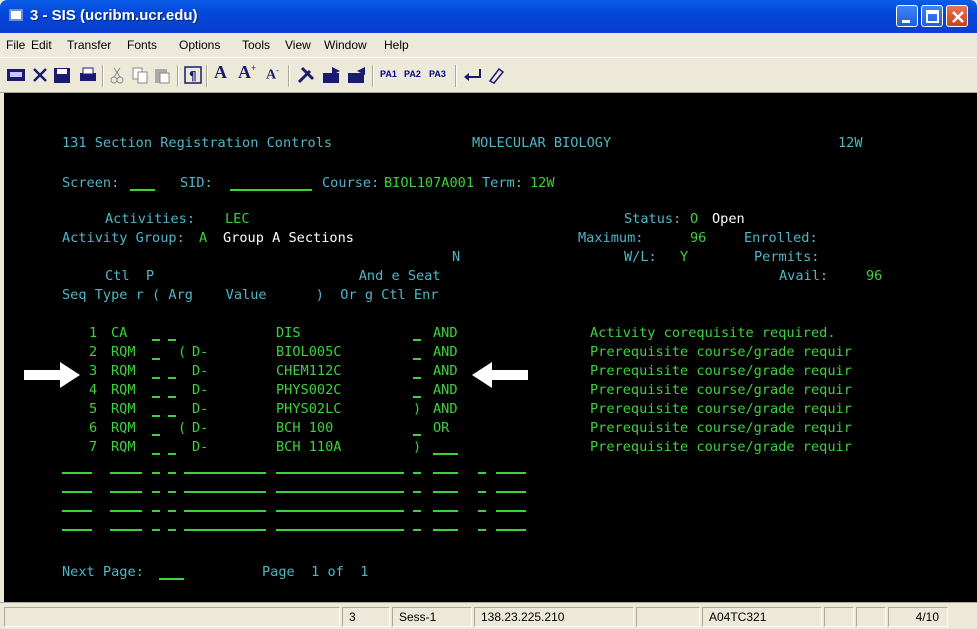  What do you see at coordinates (932, 16) in the screenshot?
I see `maximize-button` at bounding box center [932, 16].